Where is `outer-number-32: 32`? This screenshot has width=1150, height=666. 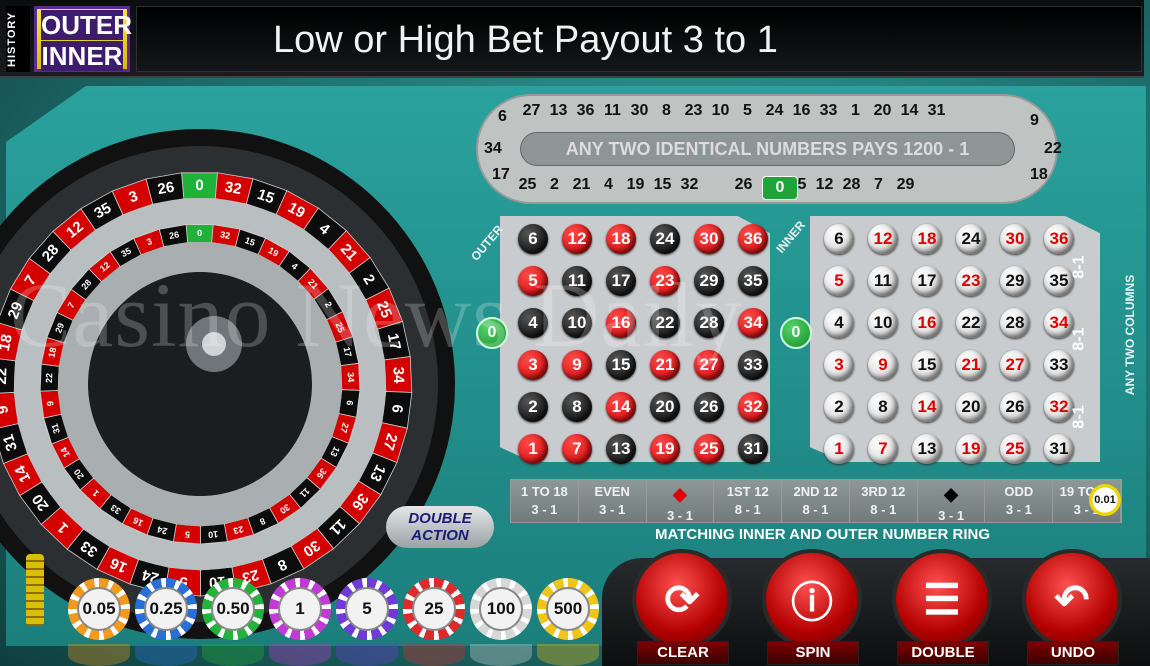
outer-number-32: 32 is located at coordinates (753, 407).